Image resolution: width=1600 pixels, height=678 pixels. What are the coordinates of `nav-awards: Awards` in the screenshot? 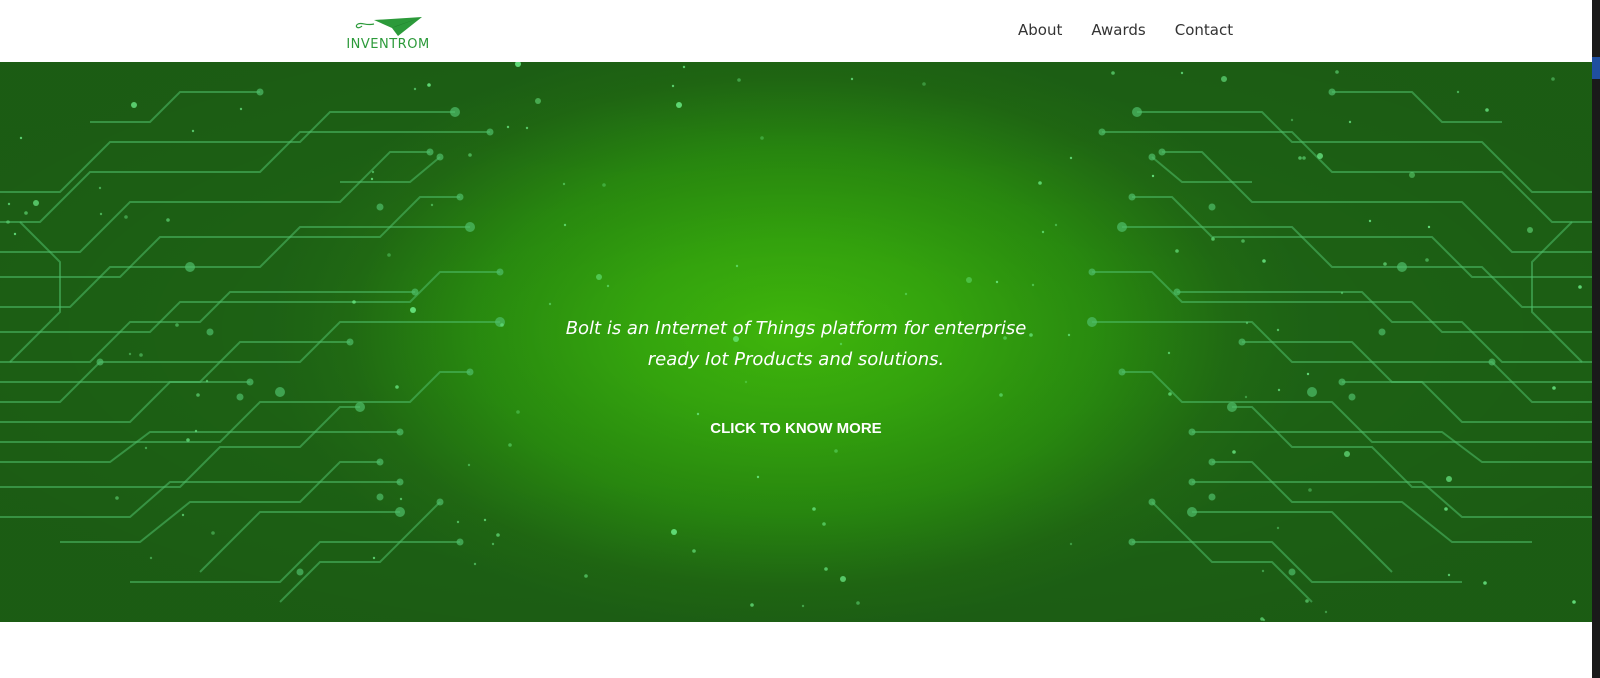 It's located at (1118, 30).